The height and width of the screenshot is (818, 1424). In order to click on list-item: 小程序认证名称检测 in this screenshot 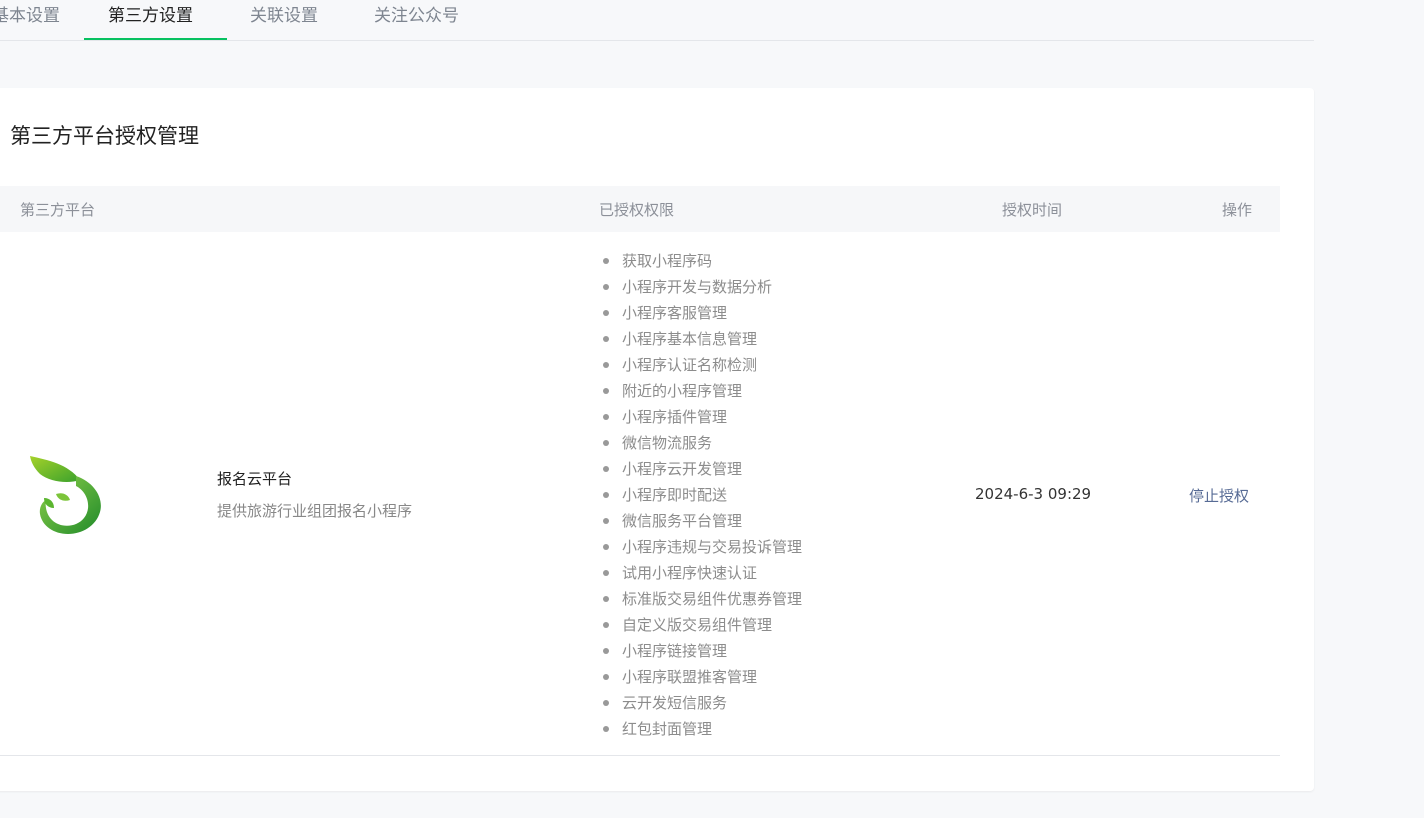, I will do `click(702, 367)`.